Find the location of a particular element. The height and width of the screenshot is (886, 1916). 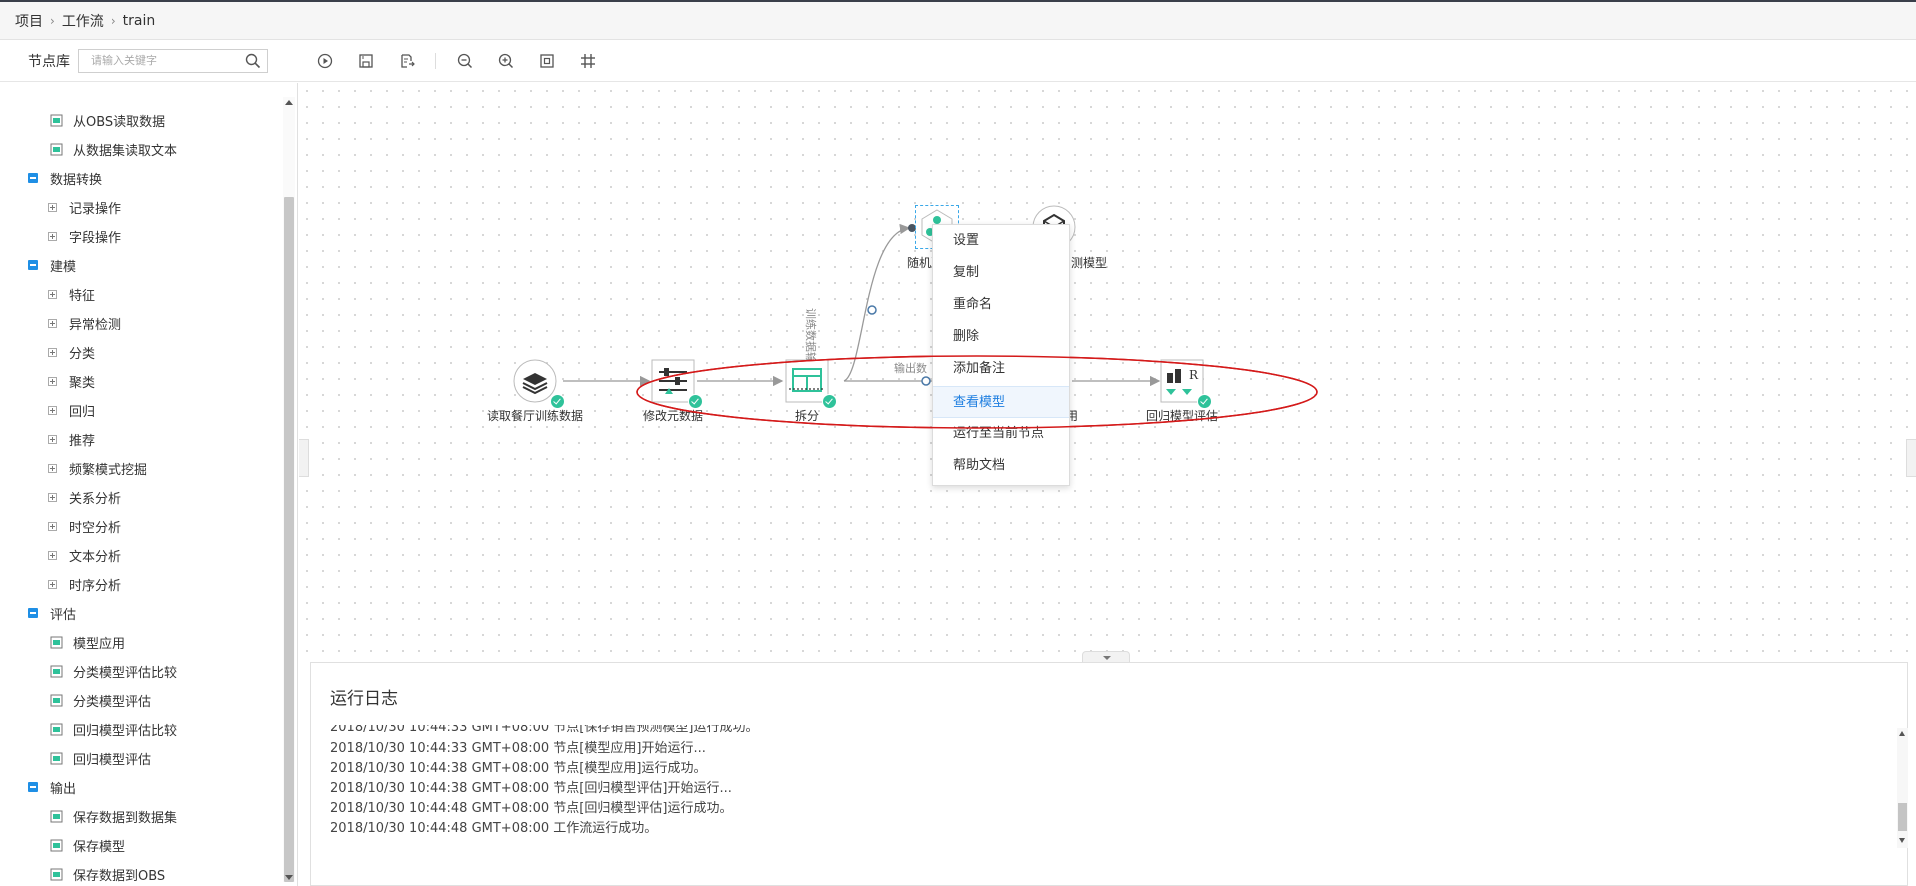

tree-leaf-node: 回归模型评估 is located at coordinates (100, 758).